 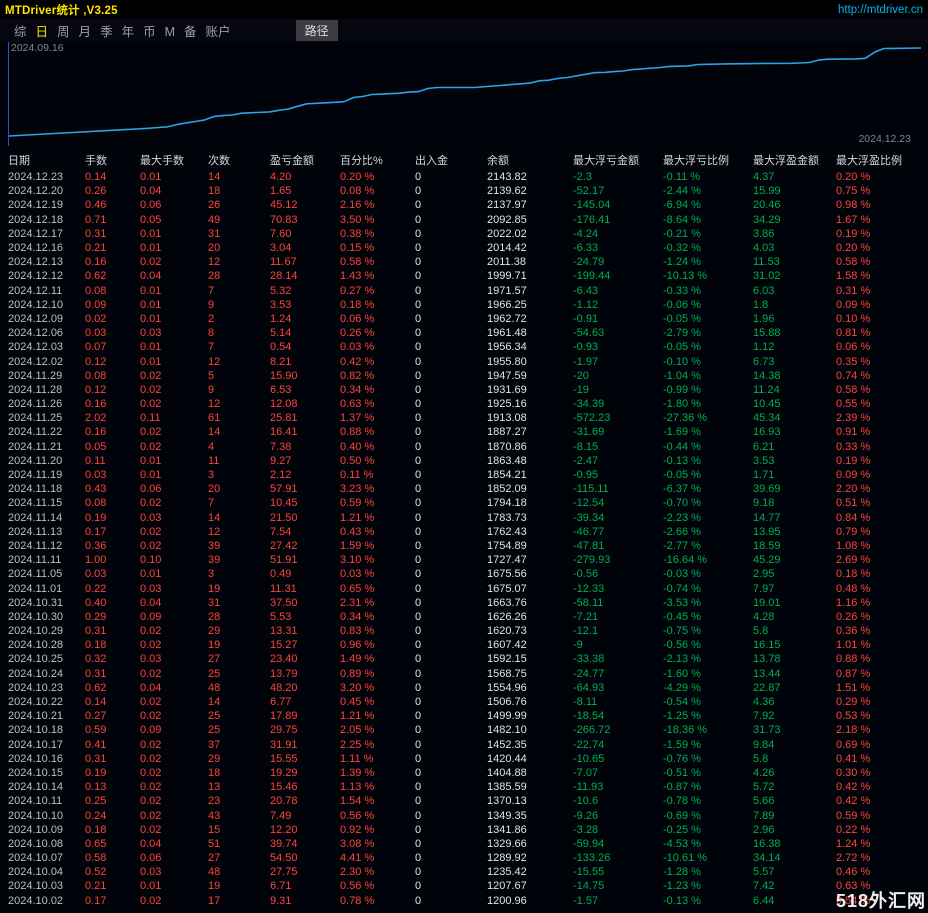 I want to click on table-cell: 0.01, so click(x=151, y=574).